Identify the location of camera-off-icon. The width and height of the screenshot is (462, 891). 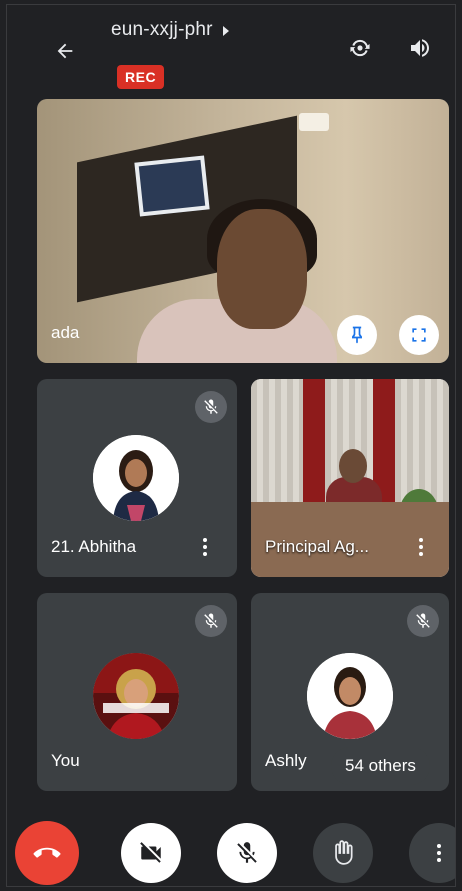
(150, 852).